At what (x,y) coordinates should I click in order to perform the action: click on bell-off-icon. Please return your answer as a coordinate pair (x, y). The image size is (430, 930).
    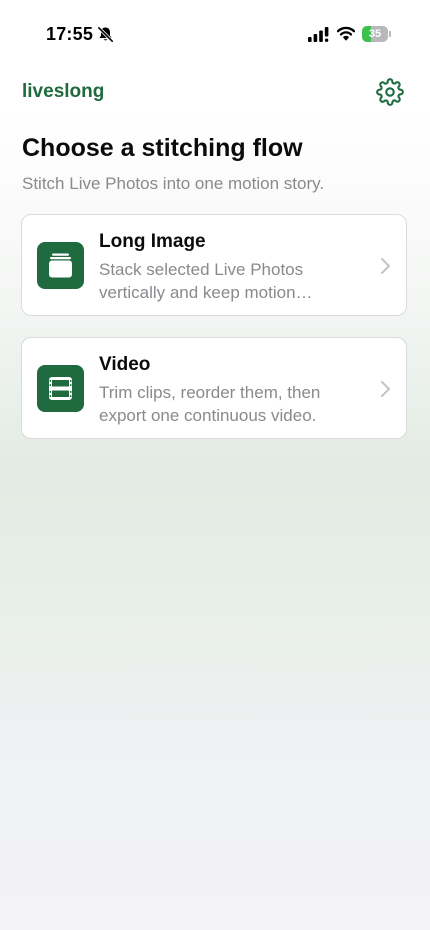
    Looking at the image, I should click on (105, 34).